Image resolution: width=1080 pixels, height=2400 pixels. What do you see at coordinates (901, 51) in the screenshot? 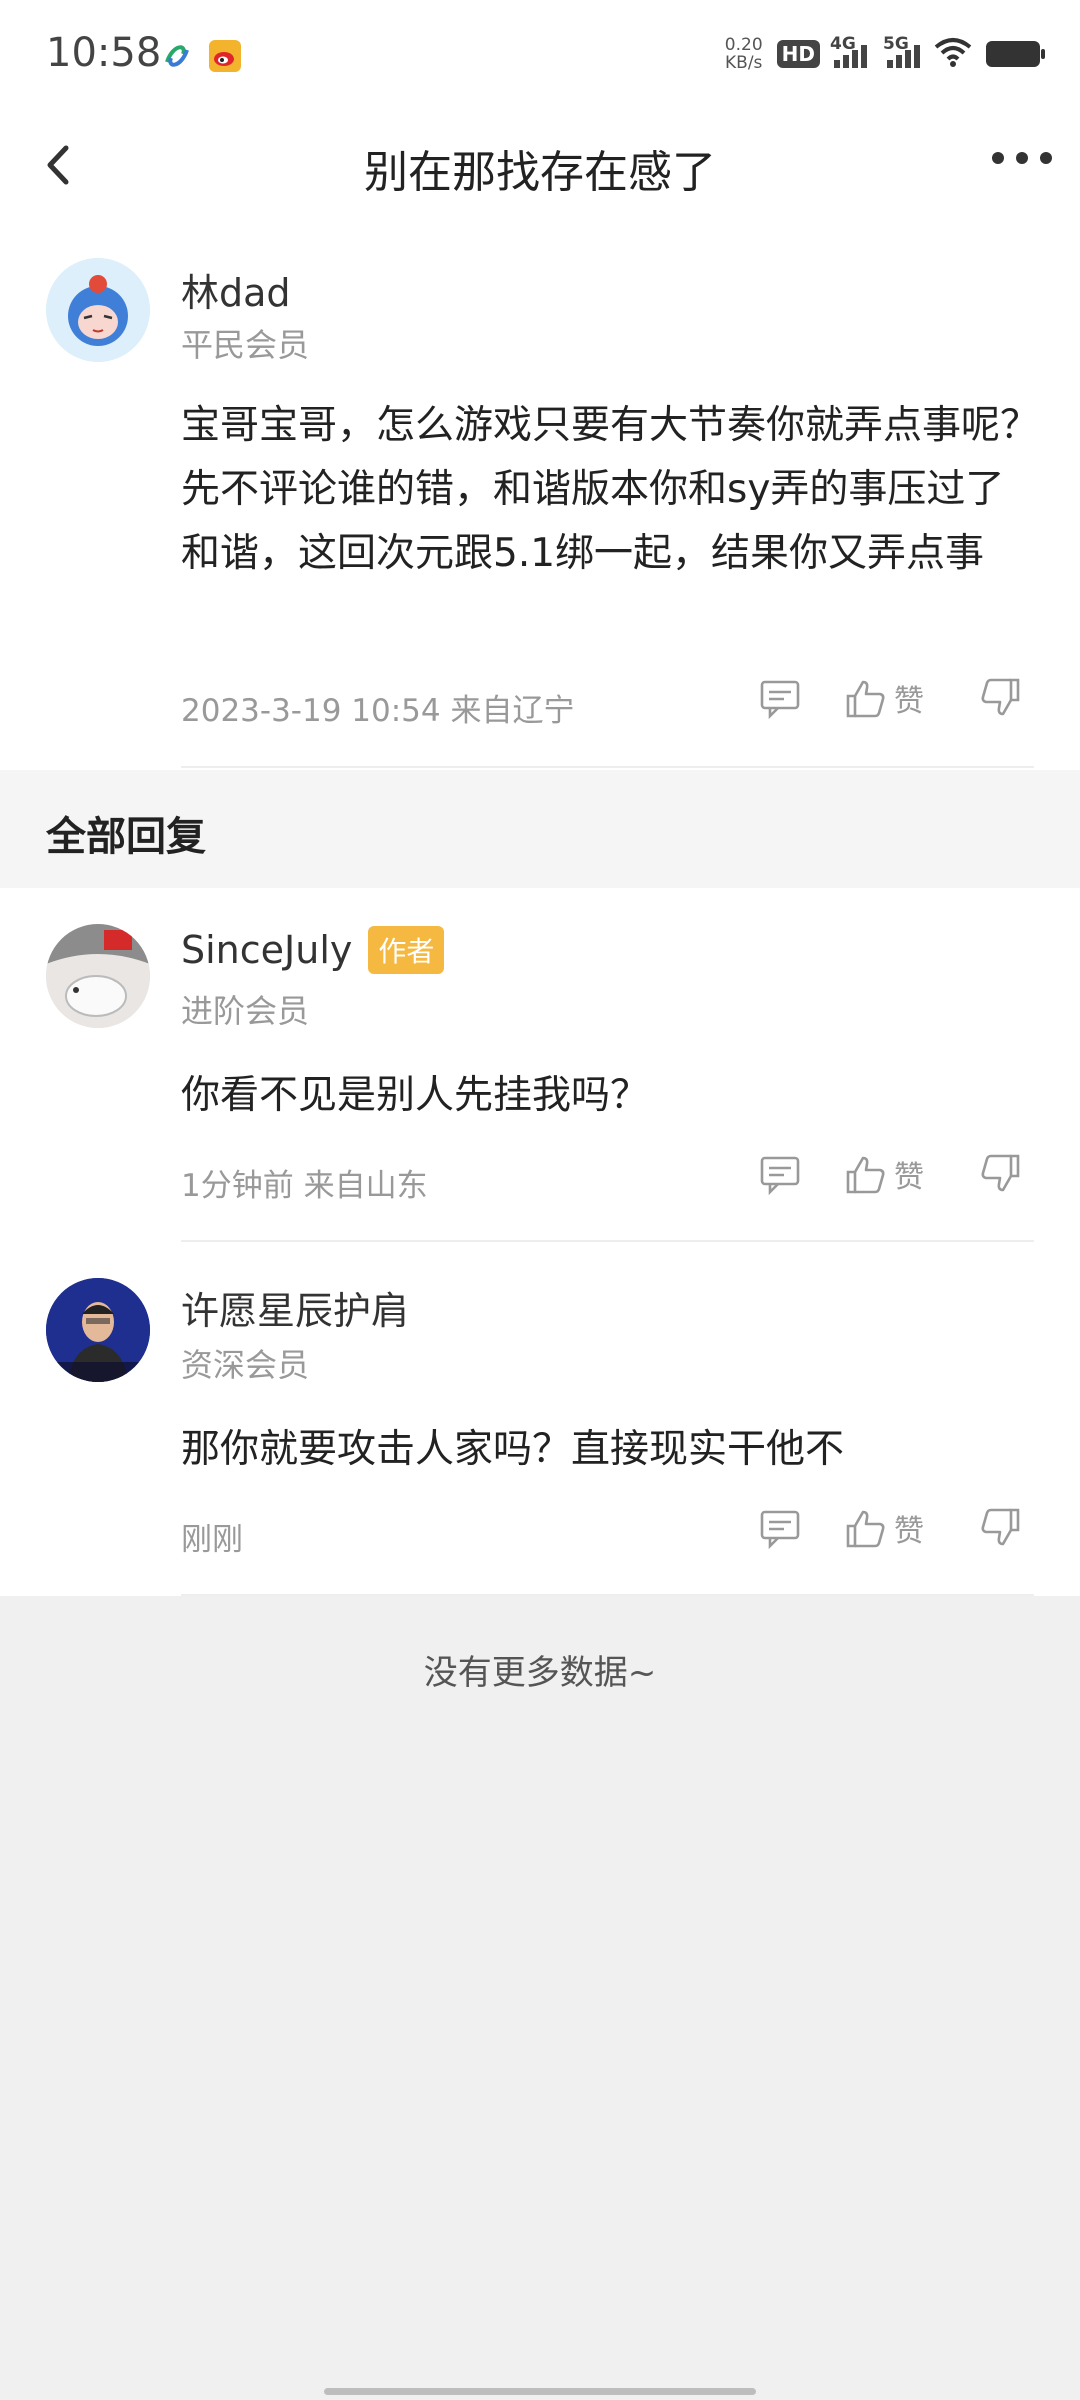
I see `signal-5g-icon: 5G` at bounding box center [901, 51].